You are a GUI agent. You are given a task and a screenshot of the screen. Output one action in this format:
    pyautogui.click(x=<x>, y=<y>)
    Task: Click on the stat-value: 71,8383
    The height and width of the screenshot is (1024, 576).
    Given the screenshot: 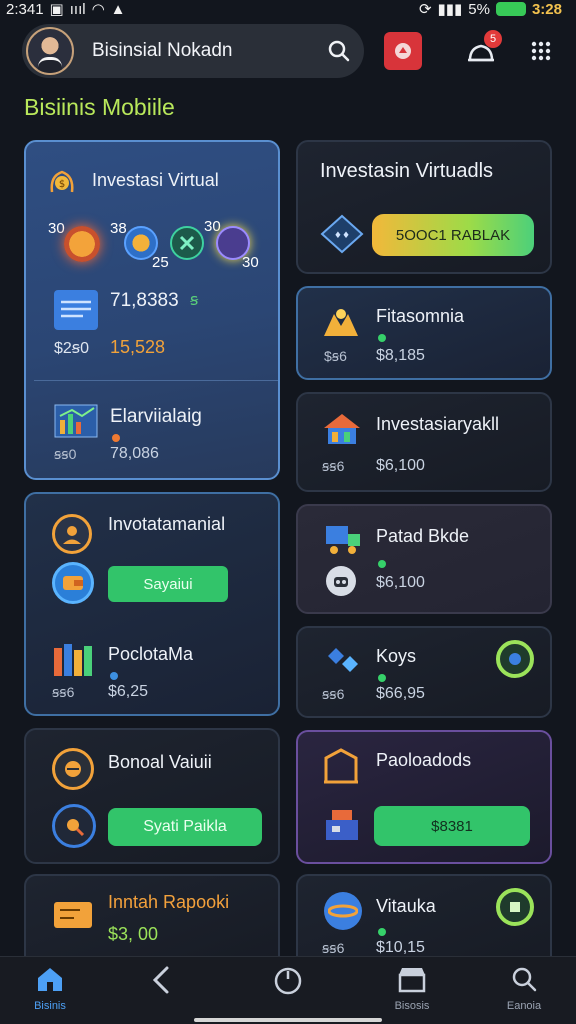 What is the action you would take?
    pyautogui.click(x=144, y=300)
    